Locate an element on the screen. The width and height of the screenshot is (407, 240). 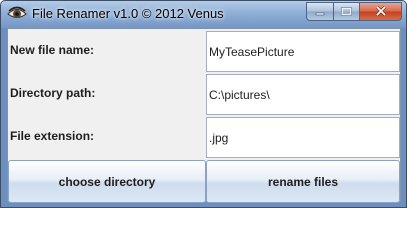
choose-directory-button: choose directory is located at coordinates (107, 181).